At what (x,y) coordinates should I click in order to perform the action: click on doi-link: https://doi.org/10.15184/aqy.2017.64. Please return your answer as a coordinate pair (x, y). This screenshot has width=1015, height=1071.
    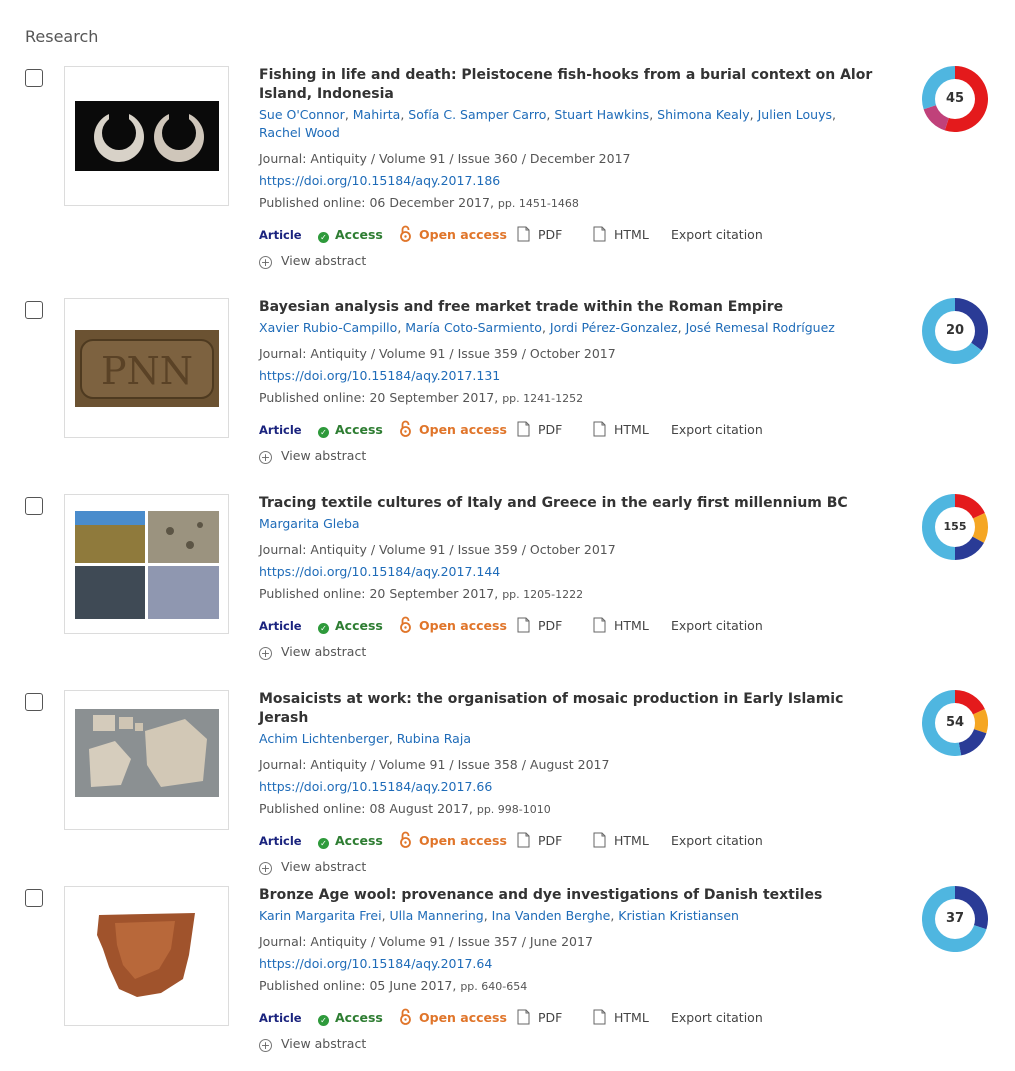
    Looking at the image, I should click on (375, 963).